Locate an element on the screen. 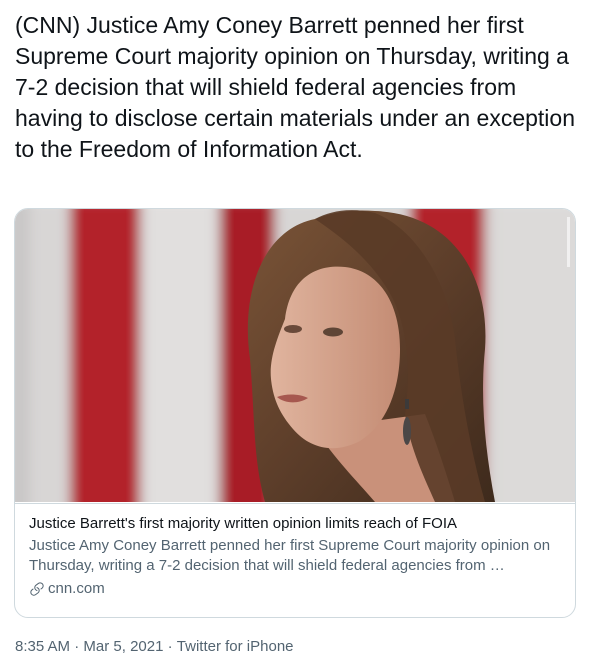  tweet-source: Twitter for iPhone is located at coordinates (235, 646).